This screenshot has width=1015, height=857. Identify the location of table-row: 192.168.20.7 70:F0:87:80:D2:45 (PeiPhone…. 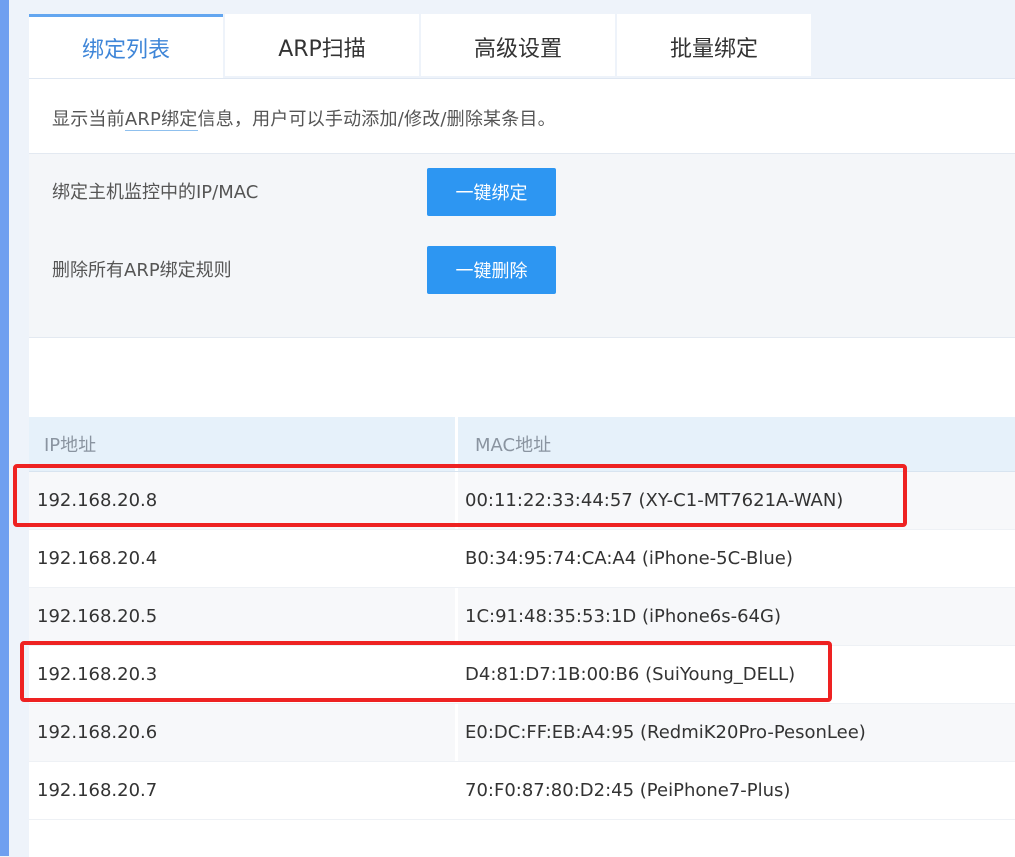
(522, 791).